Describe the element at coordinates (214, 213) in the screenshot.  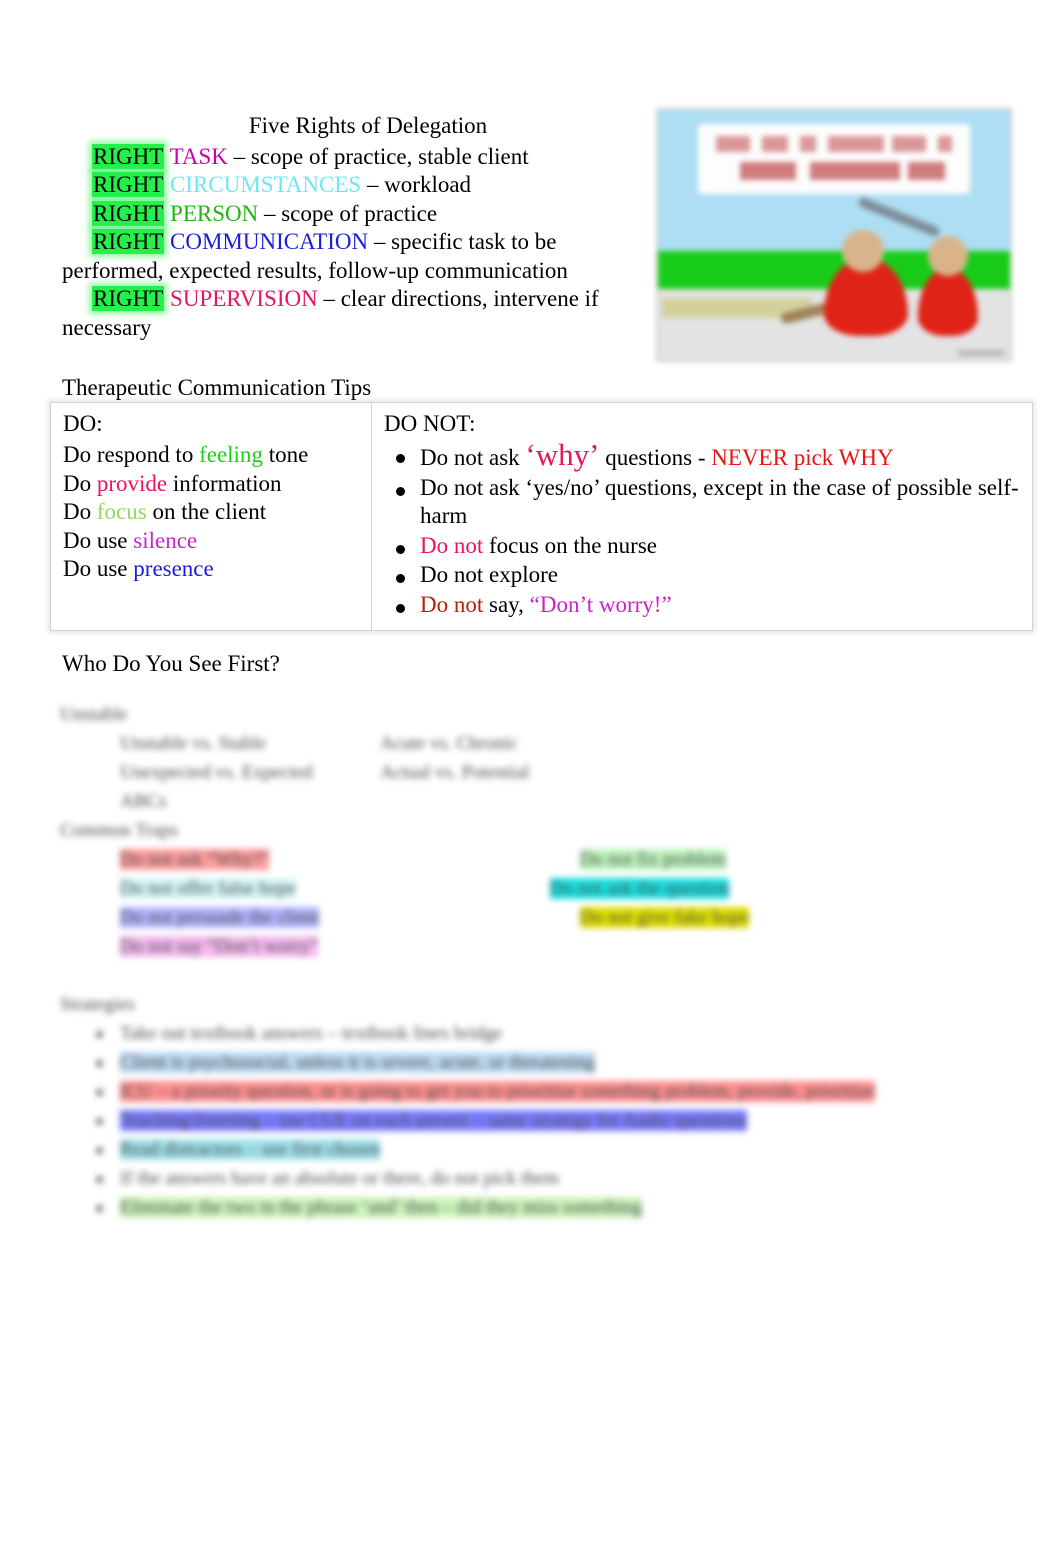
I see `right-key-person: PERSON` at that location.